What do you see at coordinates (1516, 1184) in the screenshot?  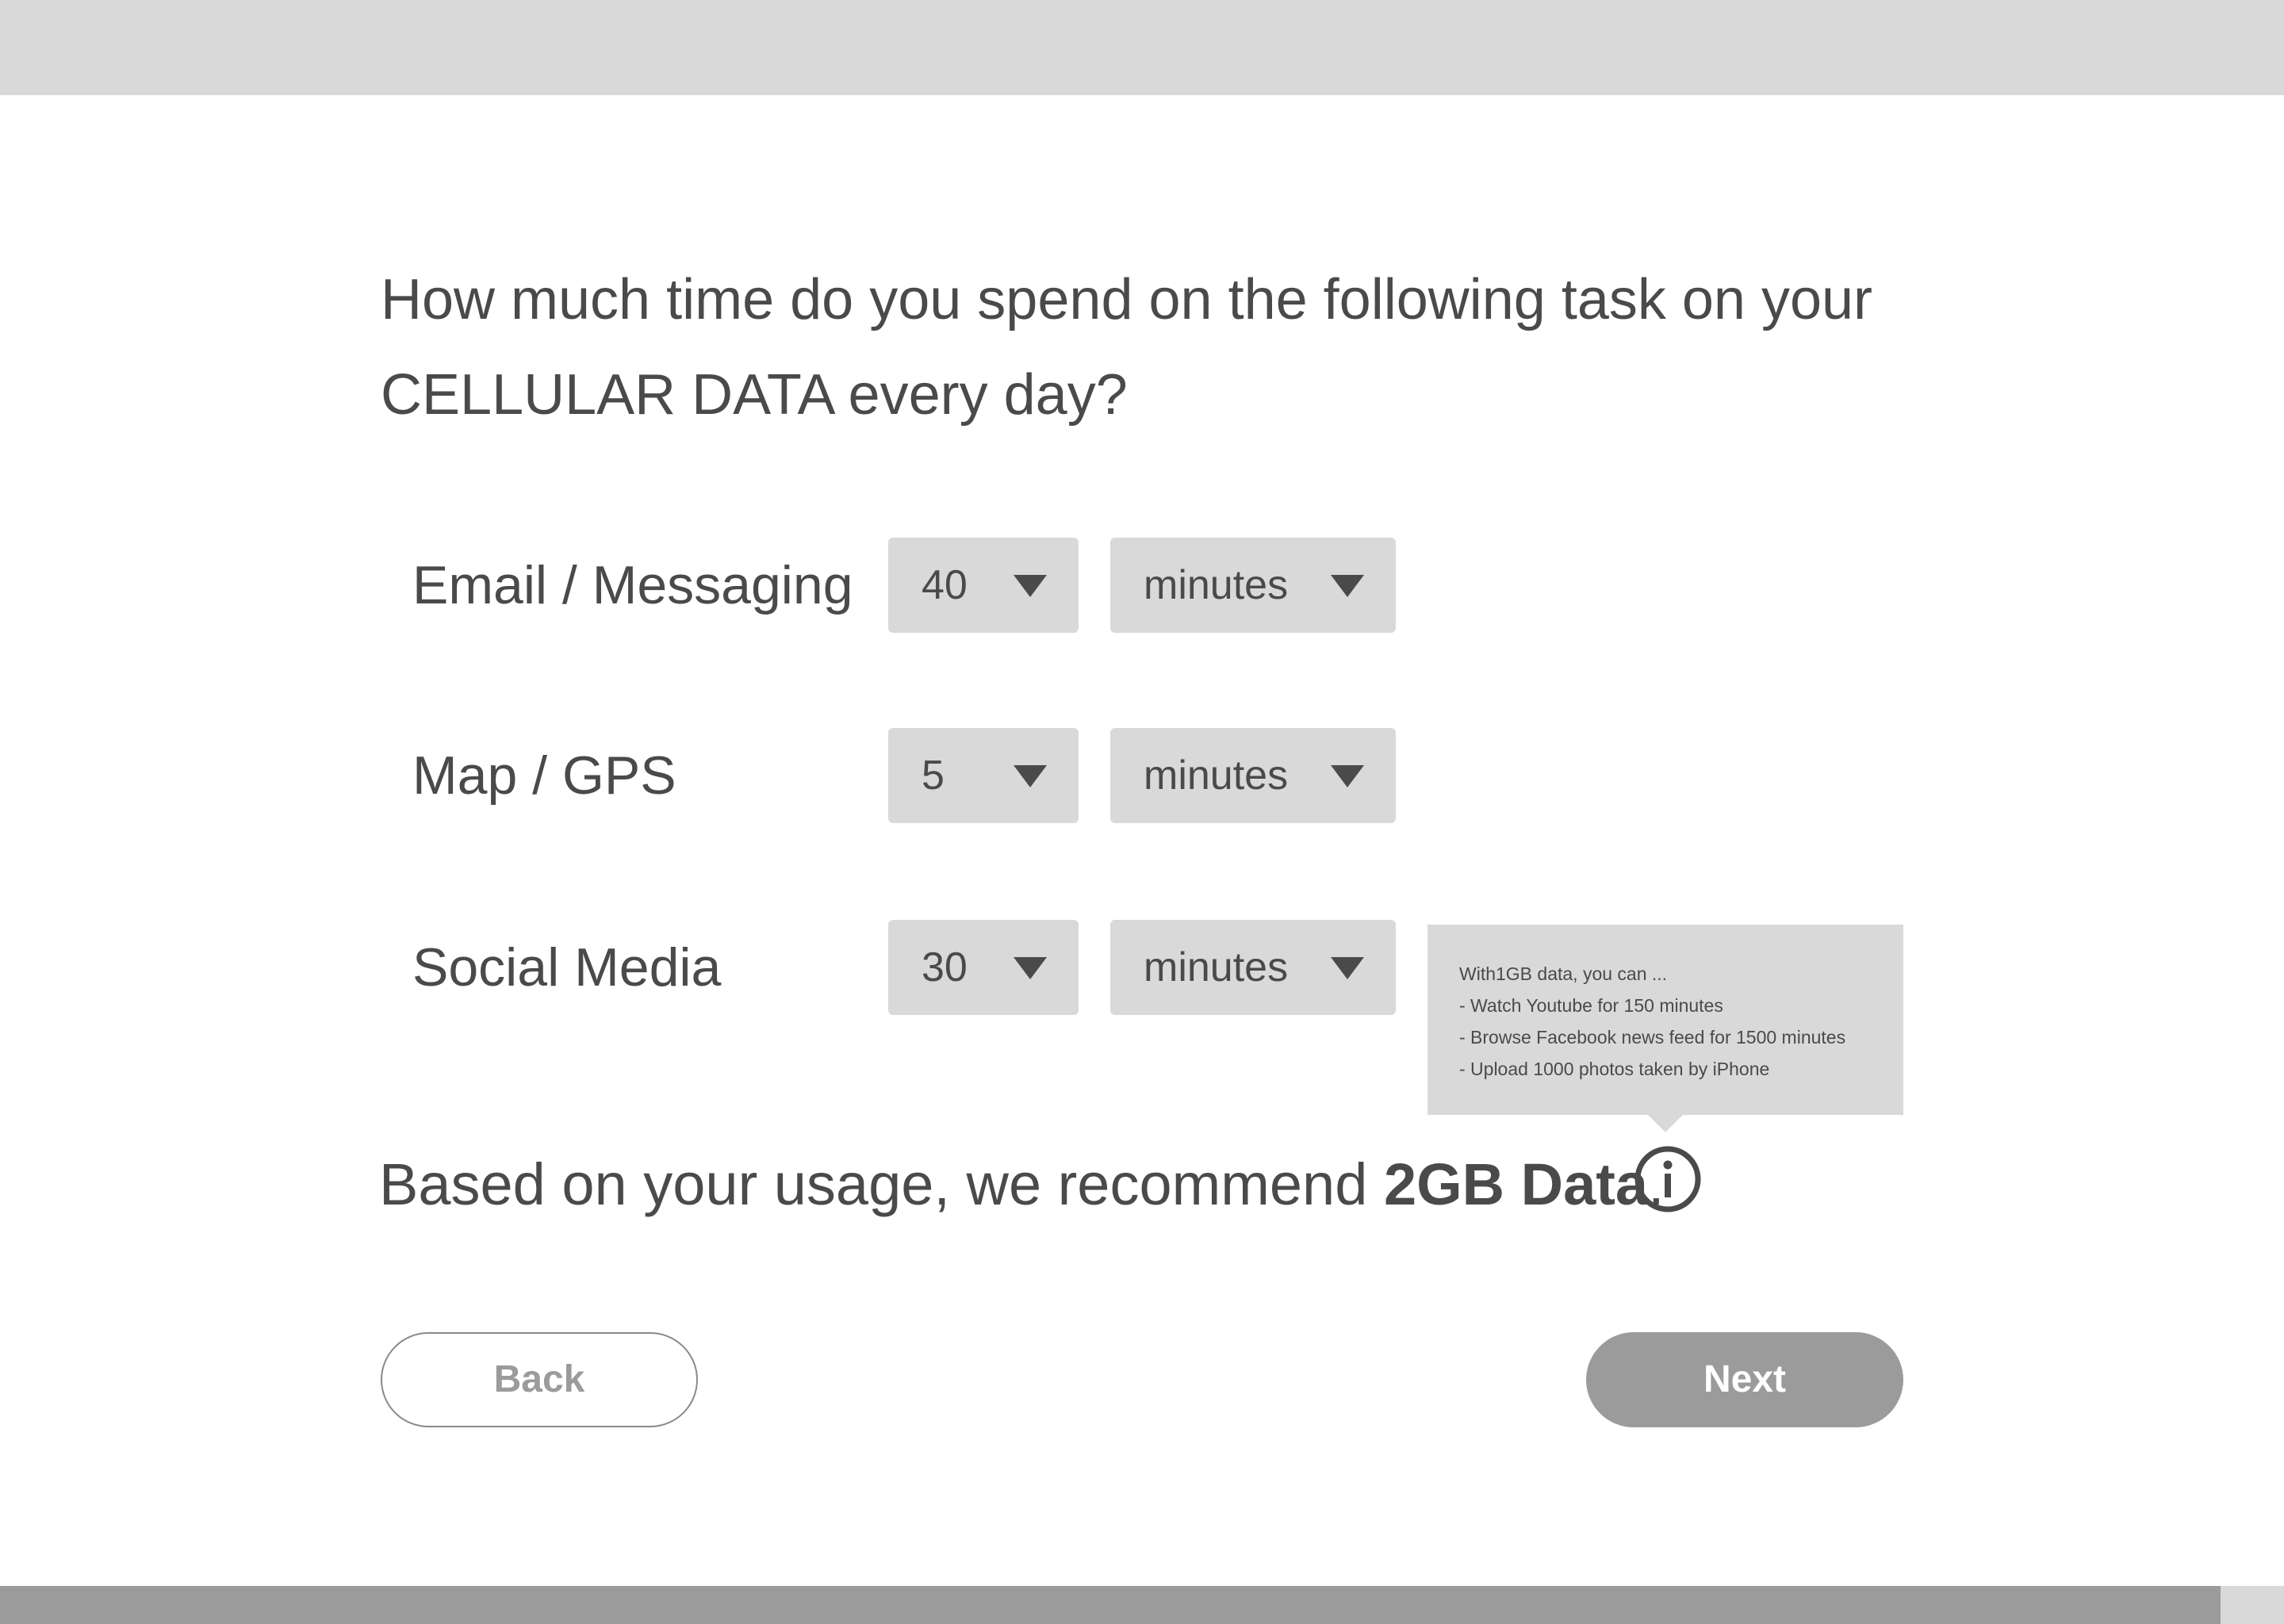 I see `recommendation-value: 2GB Data` at bounding box center [1516, 1184].